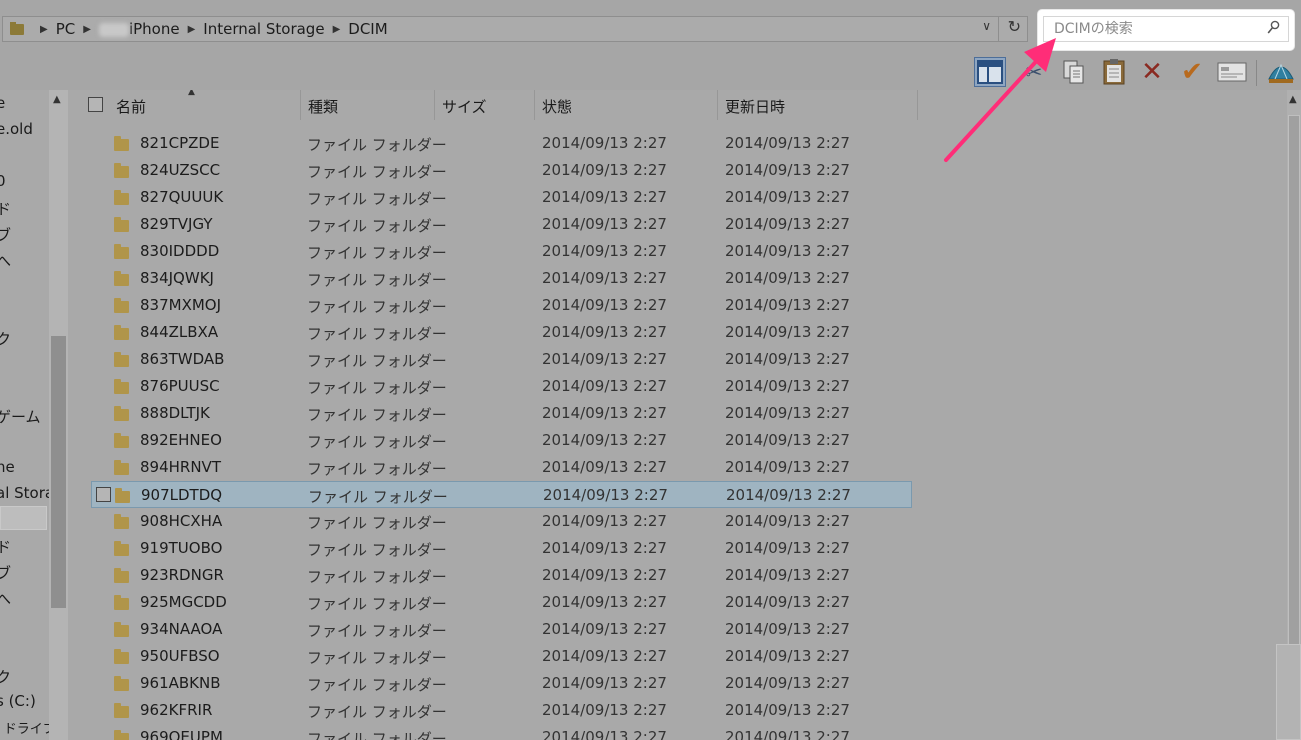 The width and height of the screenshot is (1301, 740). Describe the element at coordinates (1074, 72) in the screenshot. I see `copy-icon` at that location.